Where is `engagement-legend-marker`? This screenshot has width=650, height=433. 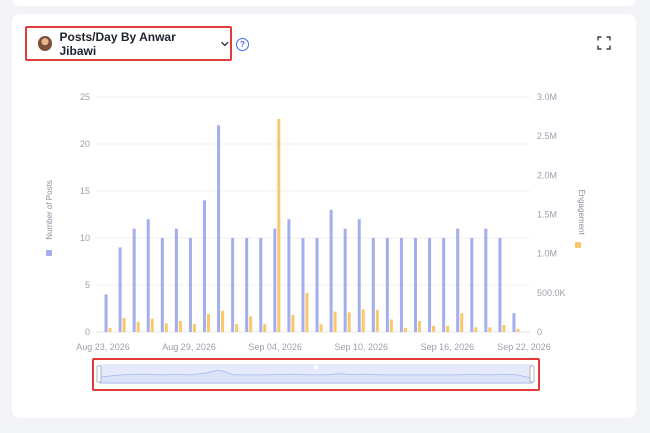 engagement-legend-marker is located at coordinates (578, 245).